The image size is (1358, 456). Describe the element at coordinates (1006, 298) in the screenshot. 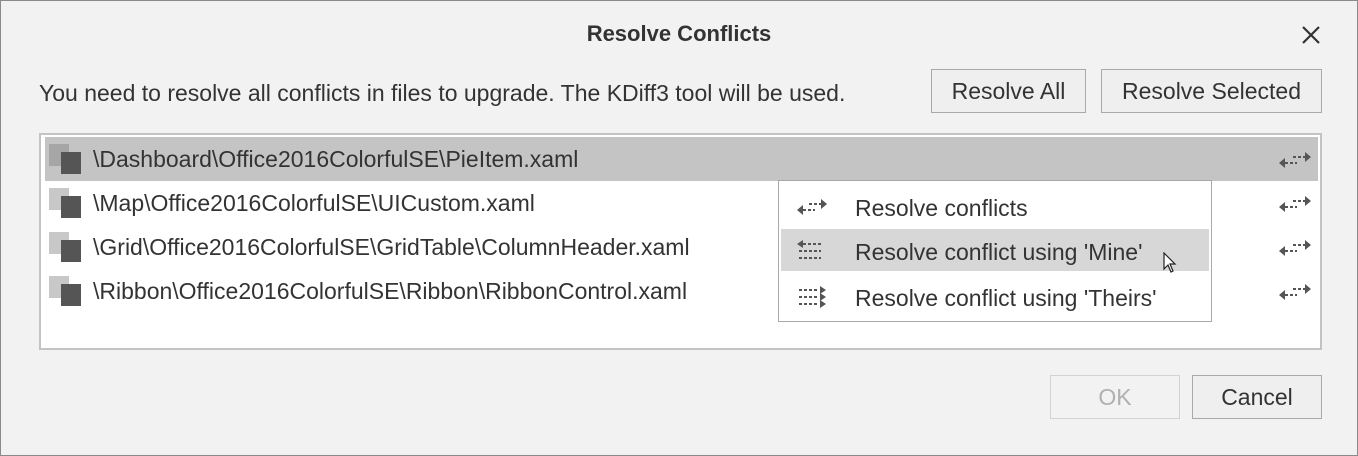

I see `menu-item-label: Resolve conflict using 'Theirs'` at that location.